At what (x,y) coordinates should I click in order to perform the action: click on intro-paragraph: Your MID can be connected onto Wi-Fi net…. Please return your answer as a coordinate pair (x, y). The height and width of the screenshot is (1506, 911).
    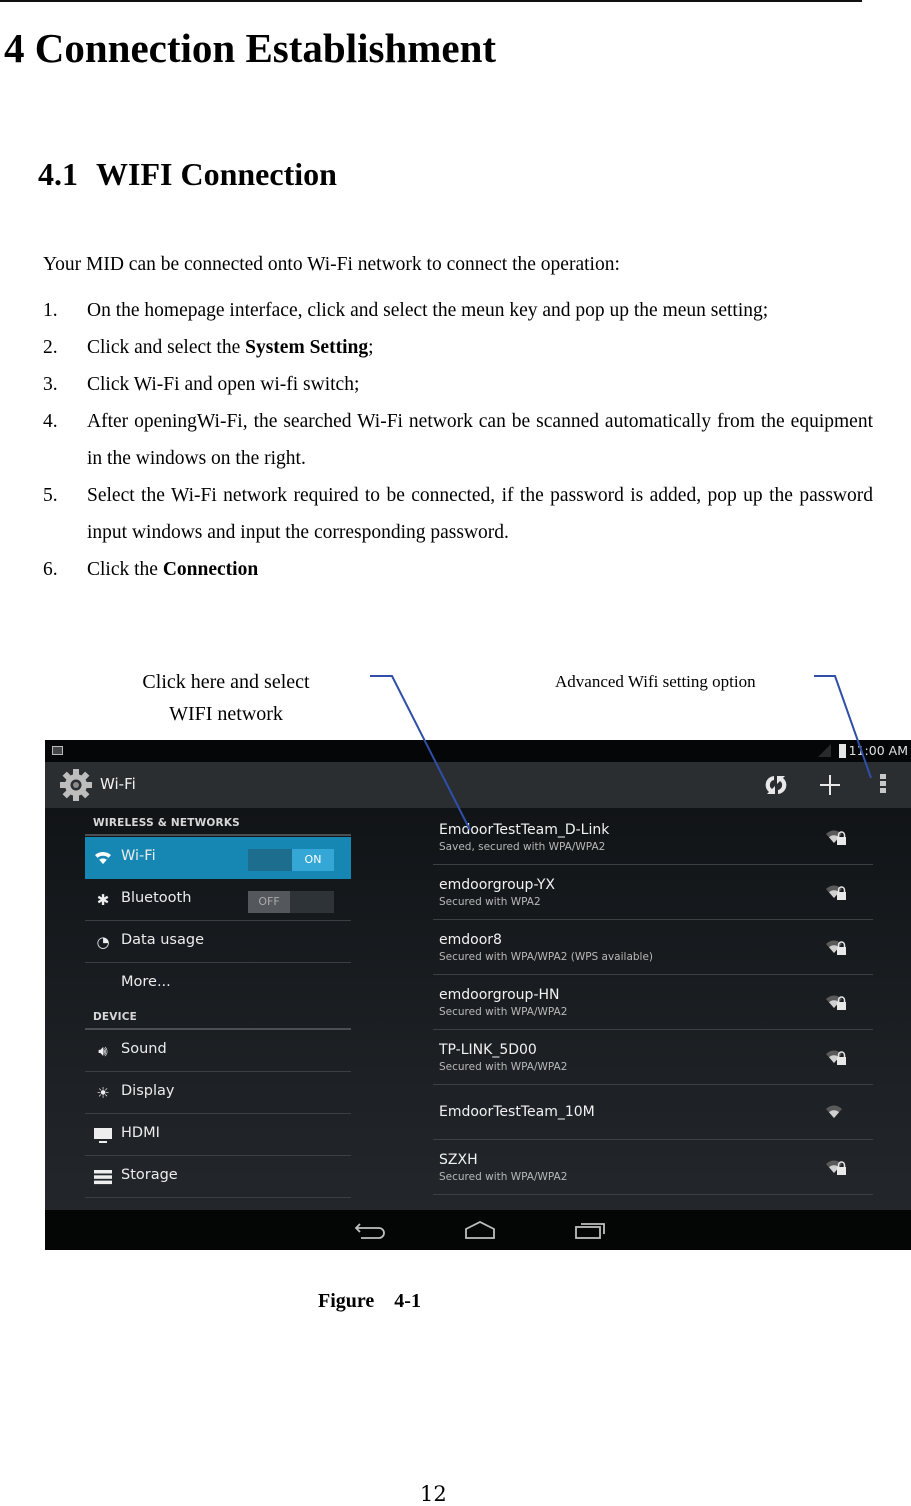
    Looking at the image, I should click on (331, 264).